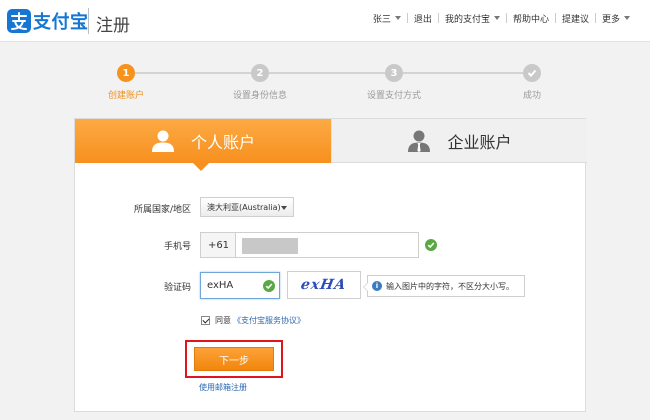 Image resolution: width=650 pixels, height=420 pixels. Describe the element at coordinates (327, 245) in the screenshot. I see `phone-input` at that location.